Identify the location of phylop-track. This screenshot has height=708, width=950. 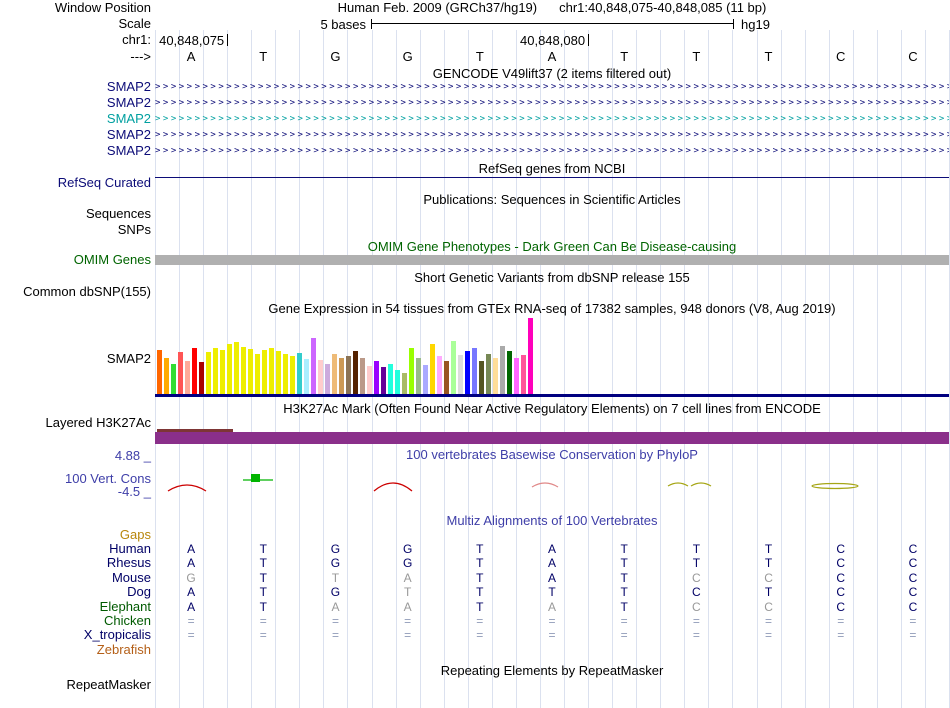
(552, 483).